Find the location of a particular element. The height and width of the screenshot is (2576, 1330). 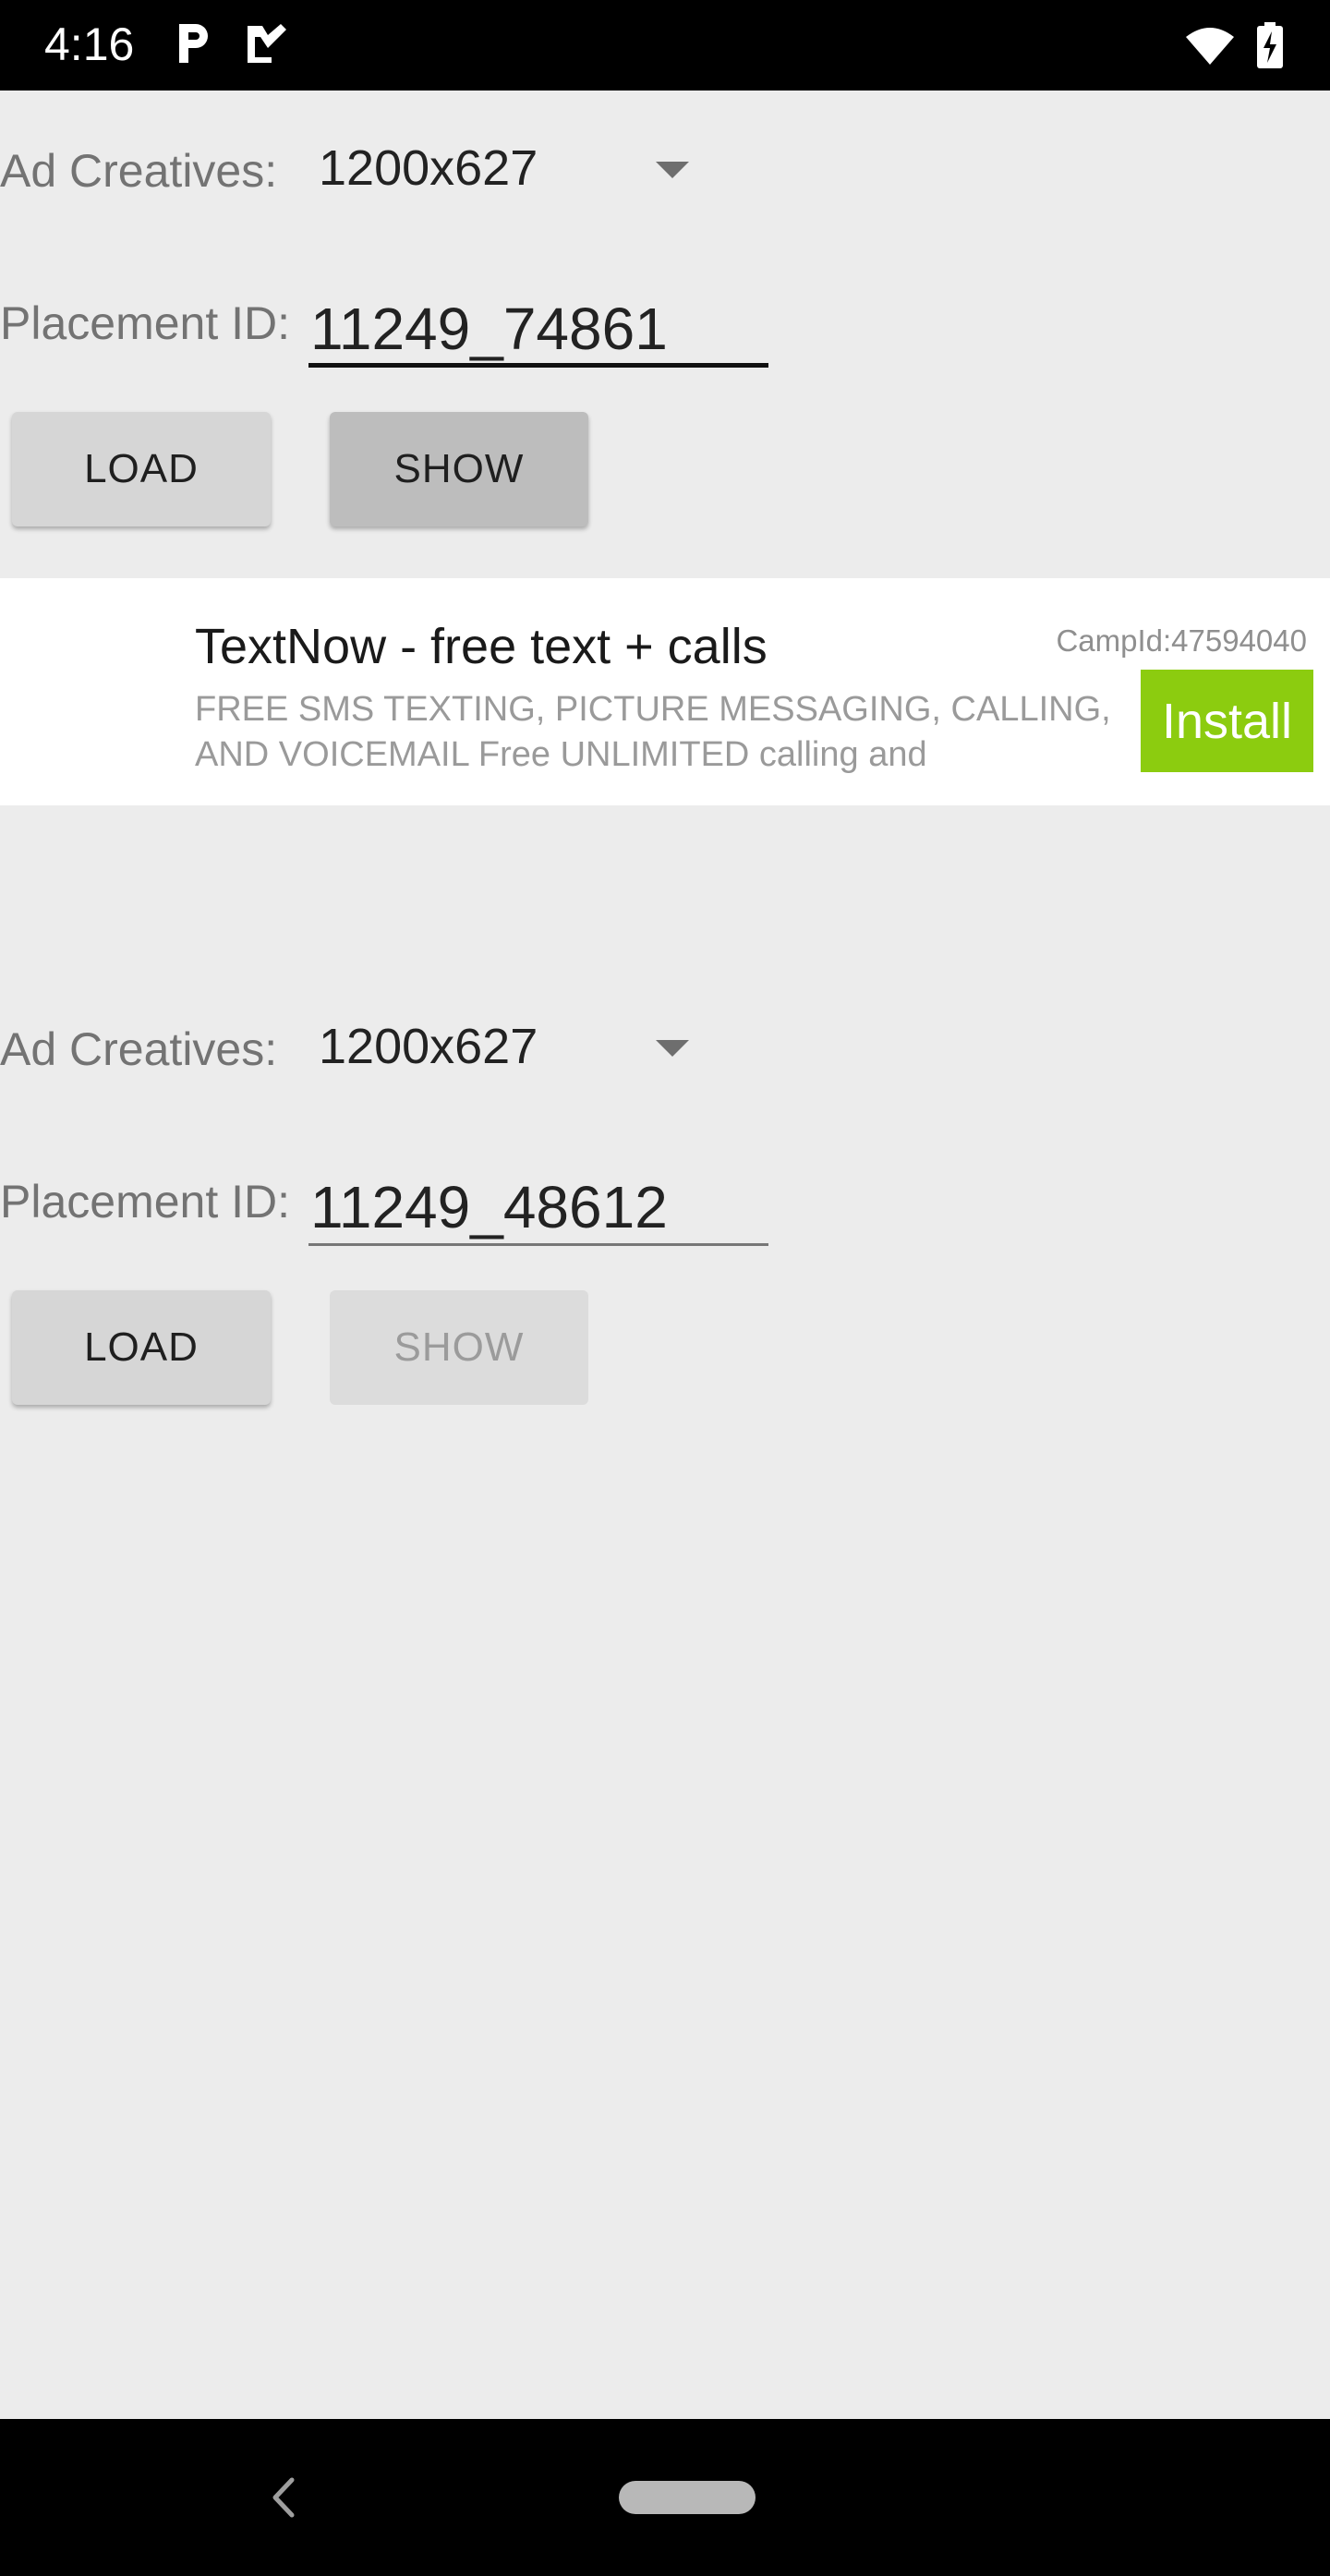

ad-title: TextNow - free text + calls is located at coordinates (481, 646).